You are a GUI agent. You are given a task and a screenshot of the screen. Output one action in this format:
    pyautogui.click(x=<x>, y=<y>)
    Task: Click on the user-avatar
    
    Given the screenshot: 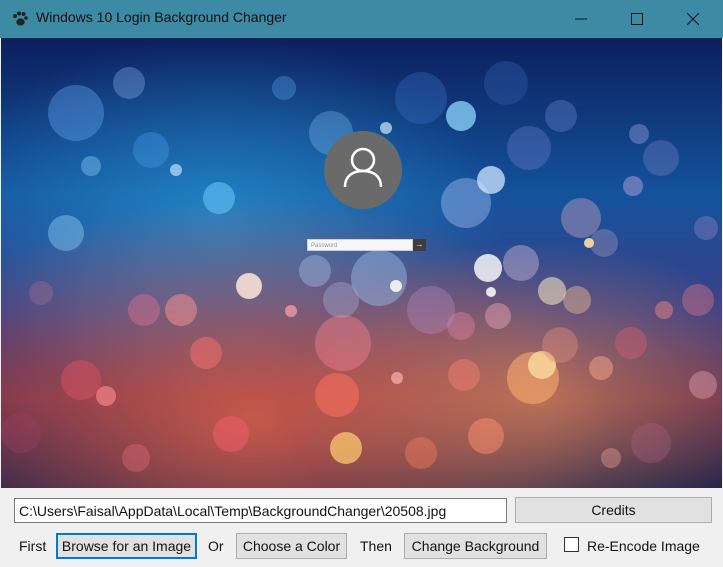 What is the action you would take?
    pyautogui.click(x=363, y=170)
    